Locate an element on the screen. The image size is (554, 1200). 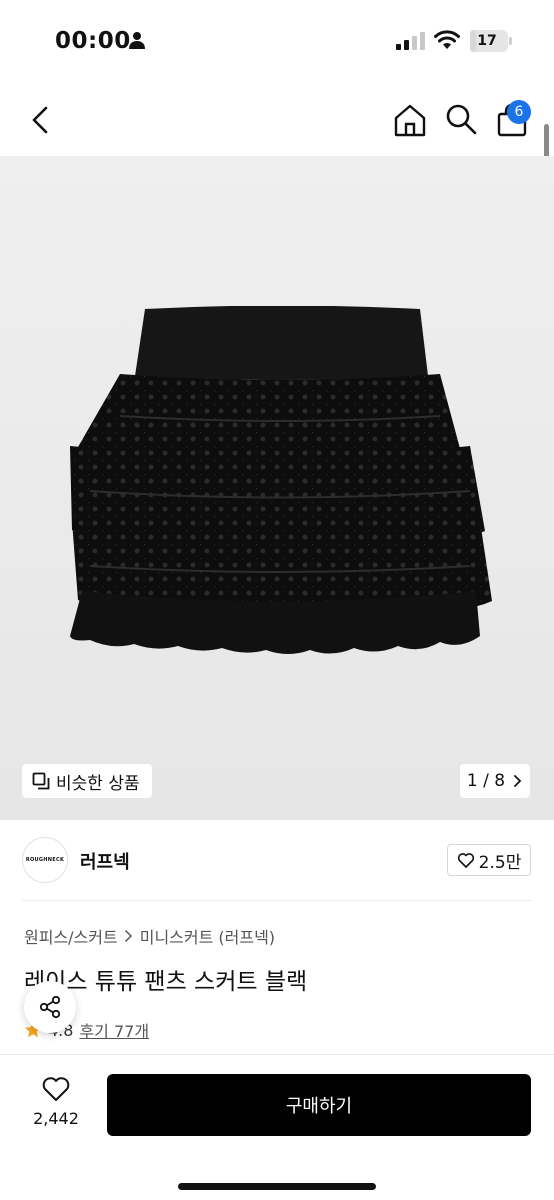
brand-logo-text: ROUGHNECK is located at coordinates (45, 860).